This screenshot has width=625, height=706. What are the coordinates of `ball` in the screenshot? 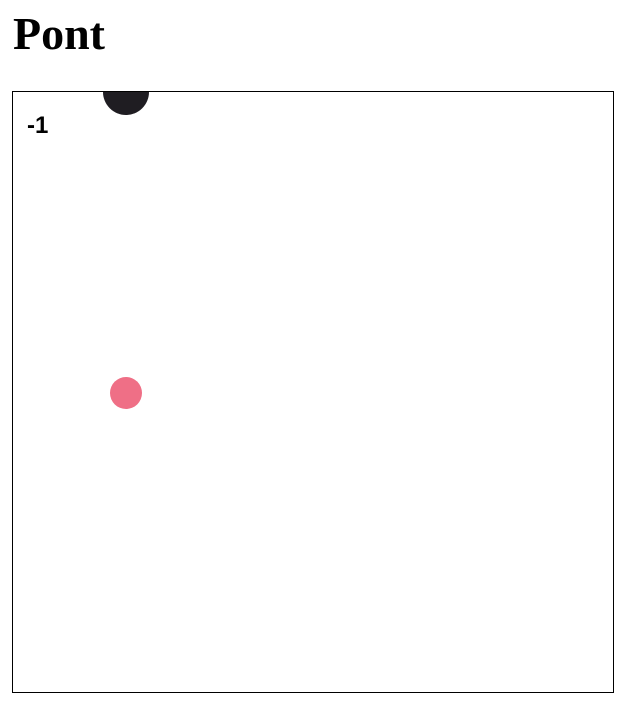 It's located at (126, 393).